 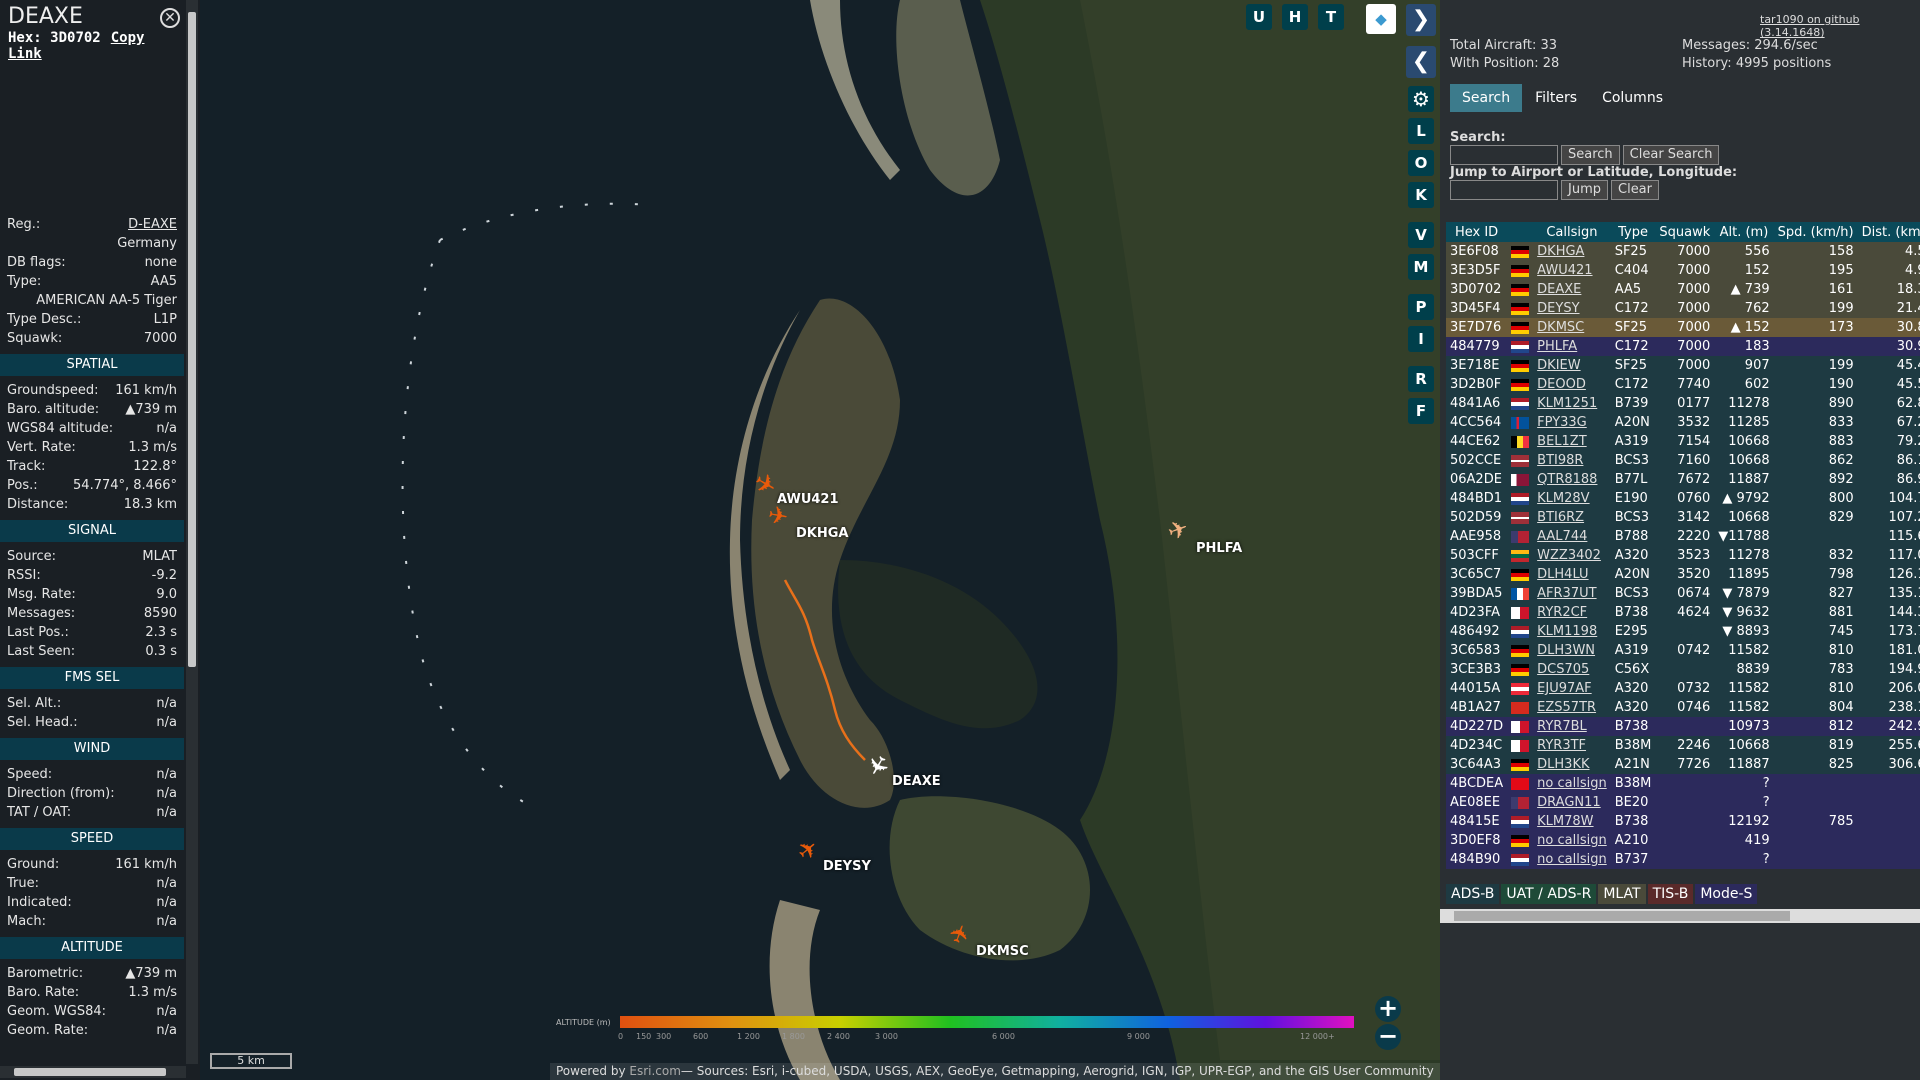 I want to click on table-row: 44CE62BEL1ZTA31971541066888379.2-14.2, so click(x=1683, y=441).